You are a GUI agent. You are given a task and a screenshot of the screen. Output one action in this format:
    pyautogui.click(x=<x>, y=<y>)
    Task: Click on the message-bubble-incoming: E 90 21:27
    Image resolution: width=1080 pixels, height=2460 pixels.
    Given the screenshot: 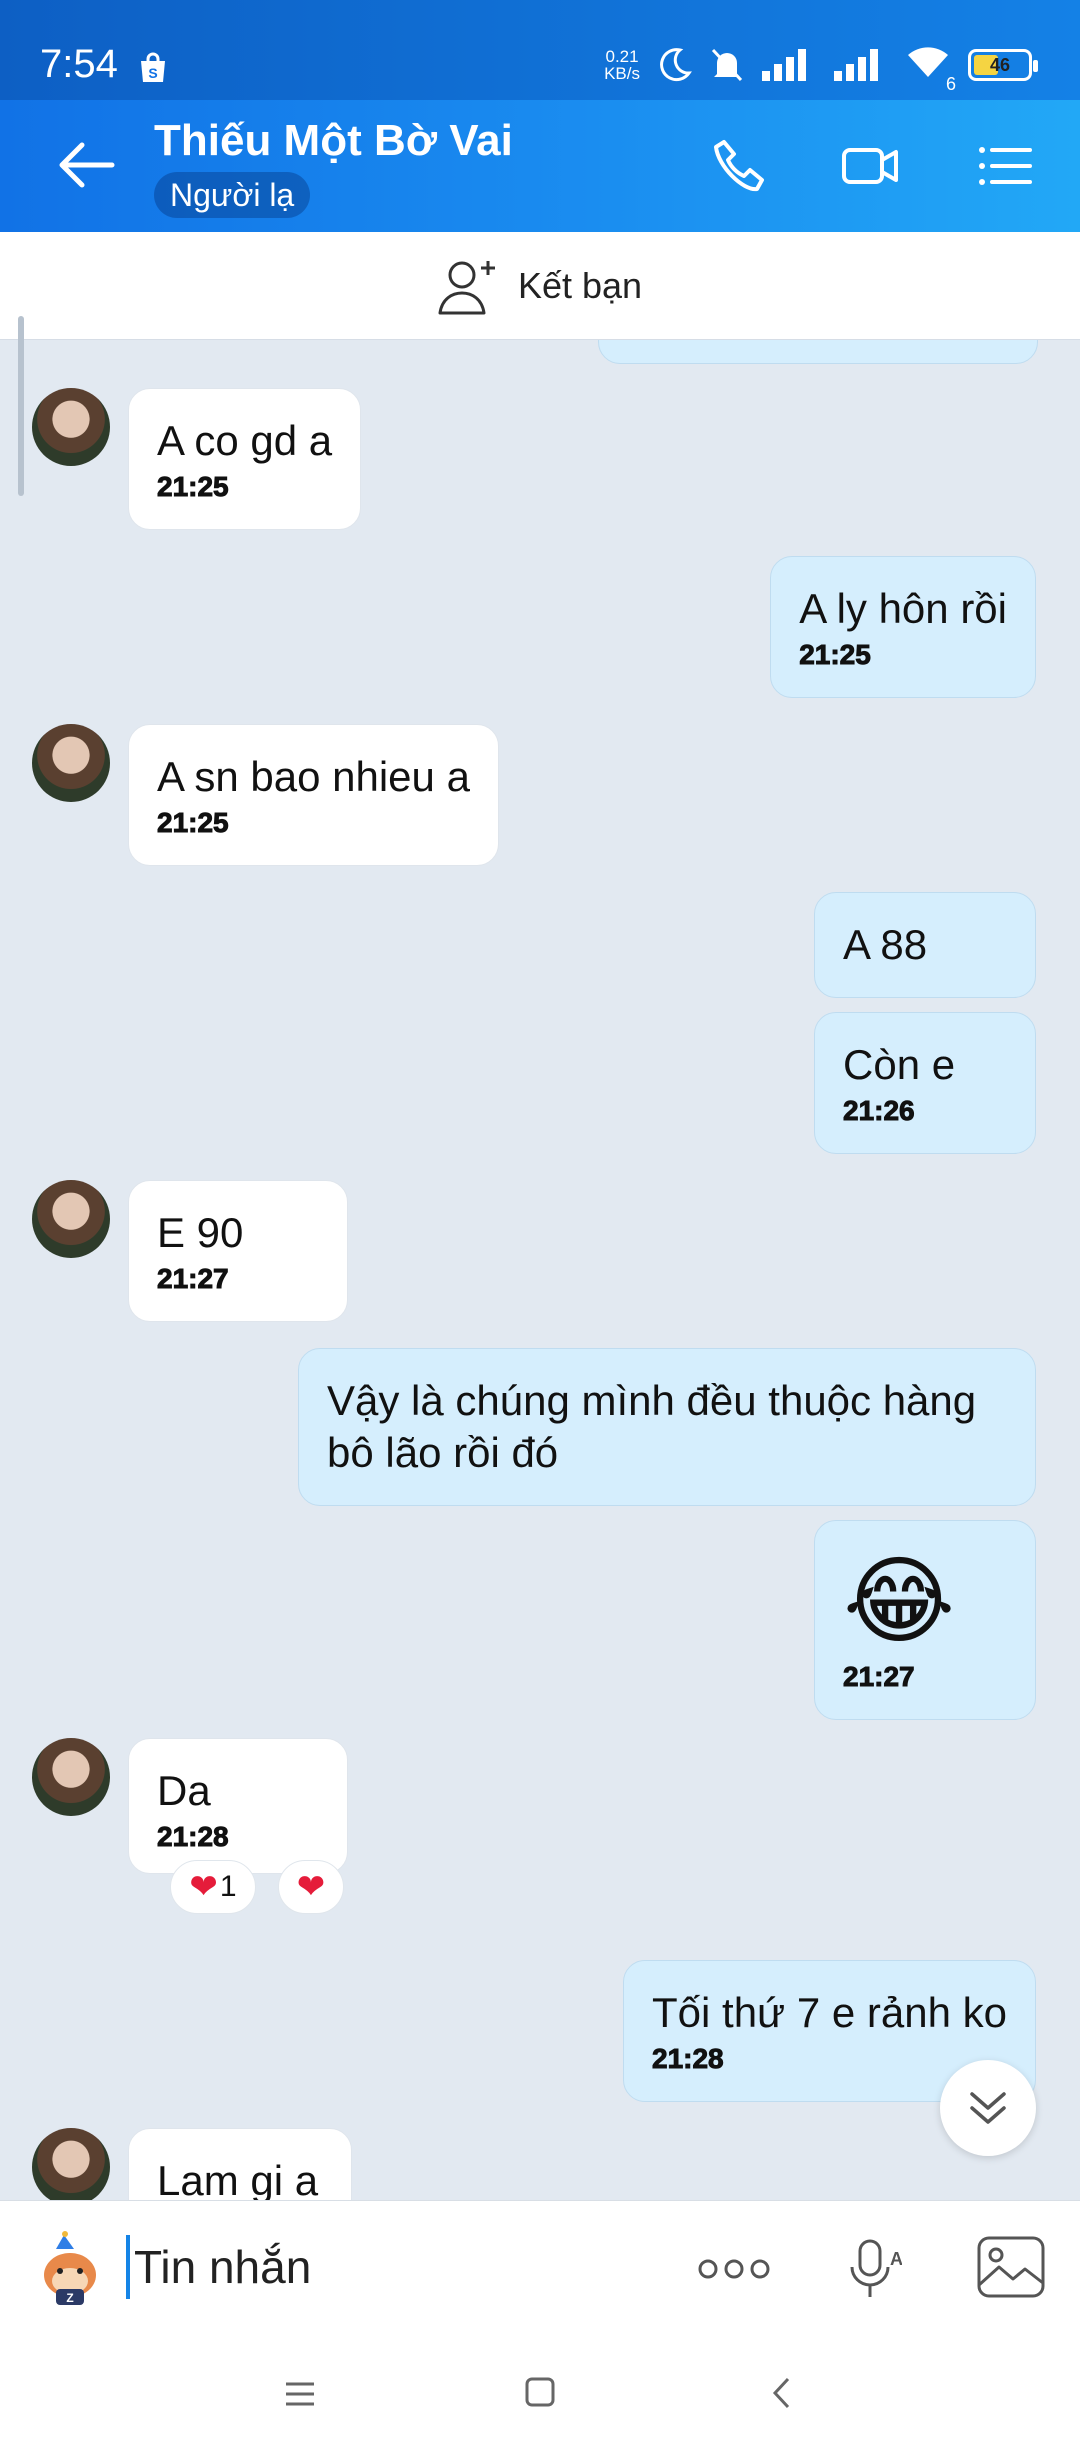 What is the action you would take?
    pyautogui.click(x=238, y=1251)
    